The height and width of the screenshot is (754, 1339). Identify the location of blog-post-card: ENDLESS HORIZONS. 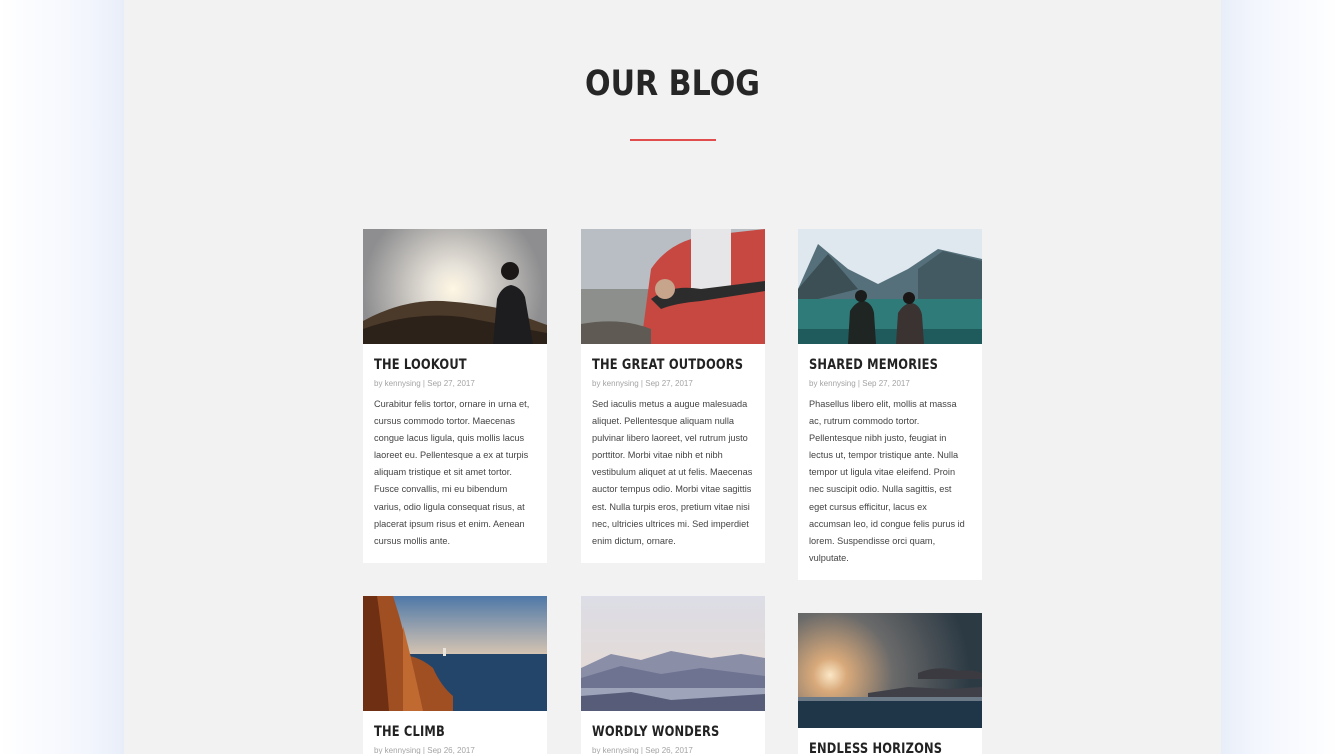
(890, 683).